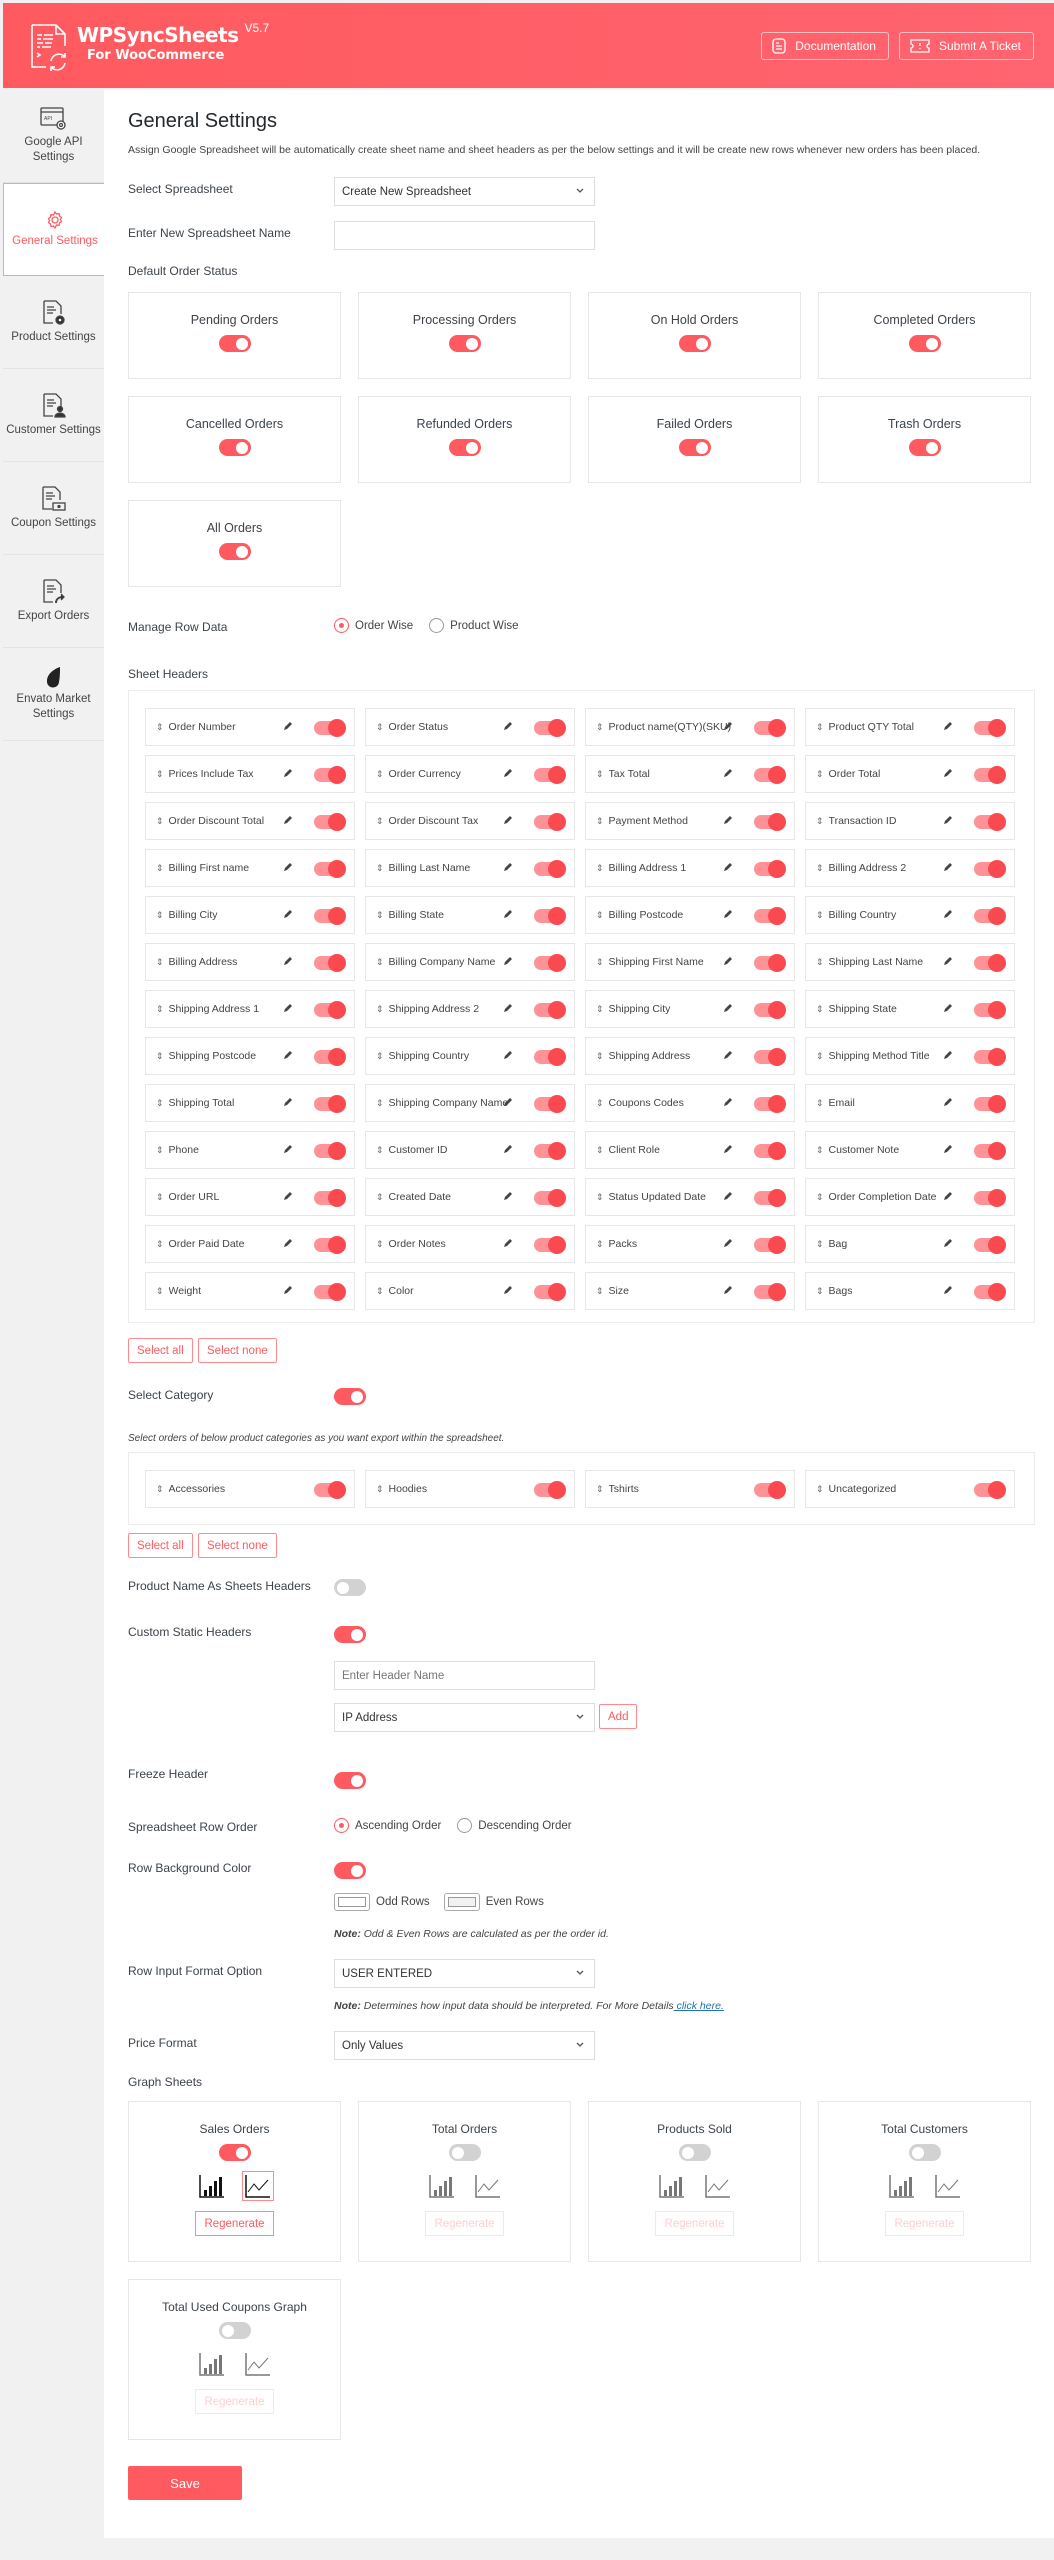  Describe the element at coordinates (160, 1545) in the screenshot. I see `category-select-all-button: Select all` at that location.